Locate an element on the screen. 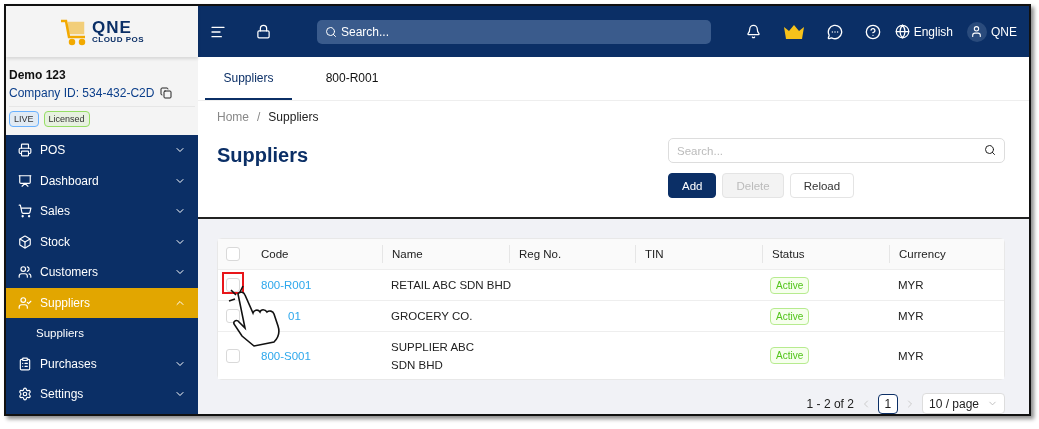  table-cell-text: SUPPLIER ABC SDN BHD is located at coordinates (433, 356).